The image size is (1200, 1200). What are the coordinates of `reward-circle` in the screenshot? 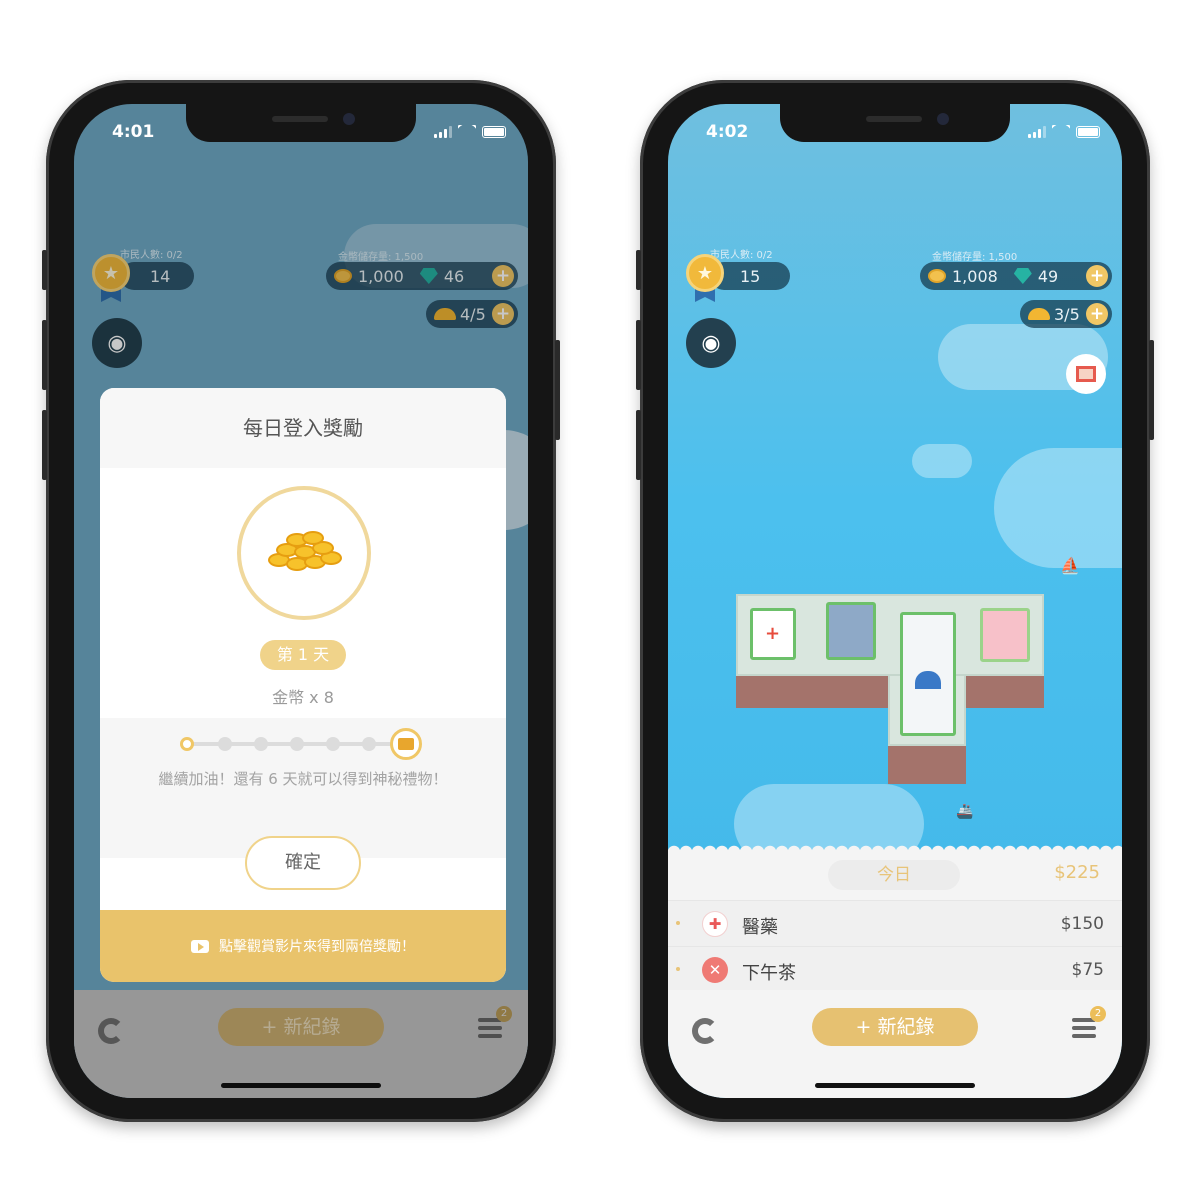 It's located at (304, 553).